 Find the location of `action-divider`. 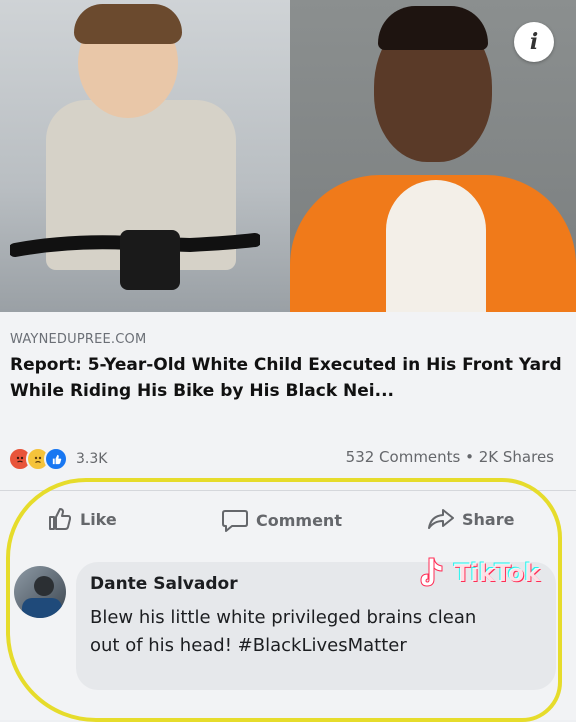

action-divider is located at coordinates (288, 490).